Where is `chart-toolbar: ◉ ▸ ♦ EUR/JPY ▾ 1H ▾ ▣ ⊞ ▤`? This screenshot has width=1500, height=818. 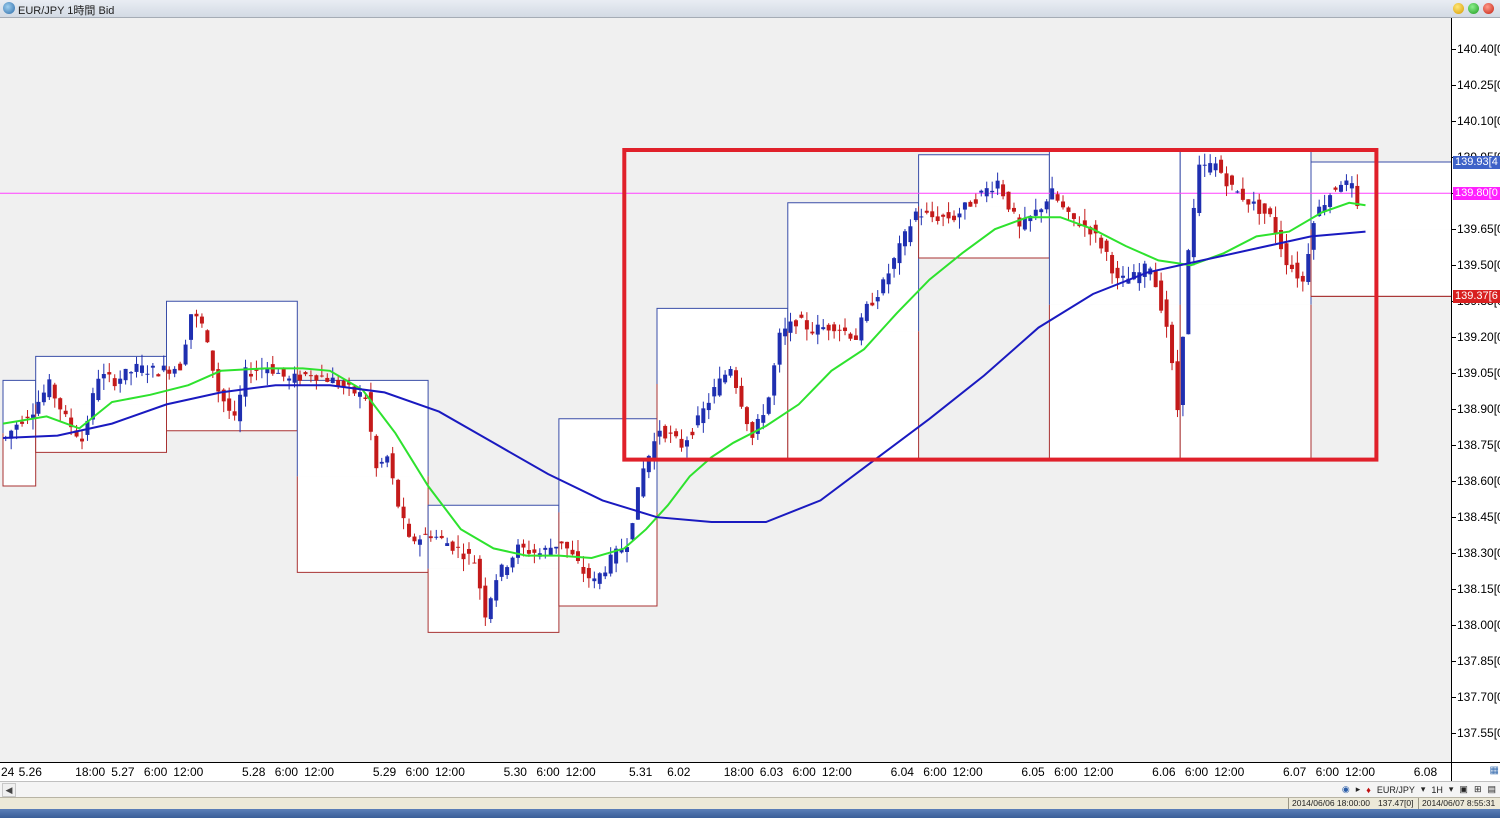 chart-toolbar: ◉ ▸ ♦ EUR/JPY ▾ 1H ▾ ▣ ⊞ ▤ is located at coordinates (1421, 789).